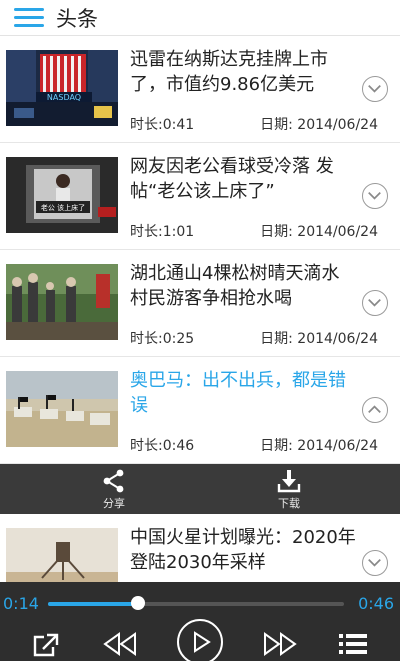  Describe the element at coordinates (289, 481) in the screenshot. I see `download-icon` at that location.